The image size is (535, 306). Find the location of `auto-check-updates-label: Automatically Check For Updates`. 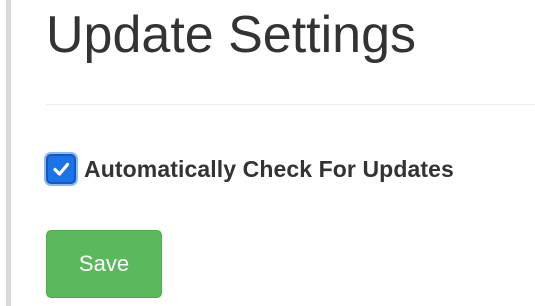

auto-check-updates-label: Automatically Check For Updates is located at coordinates (269, 168).